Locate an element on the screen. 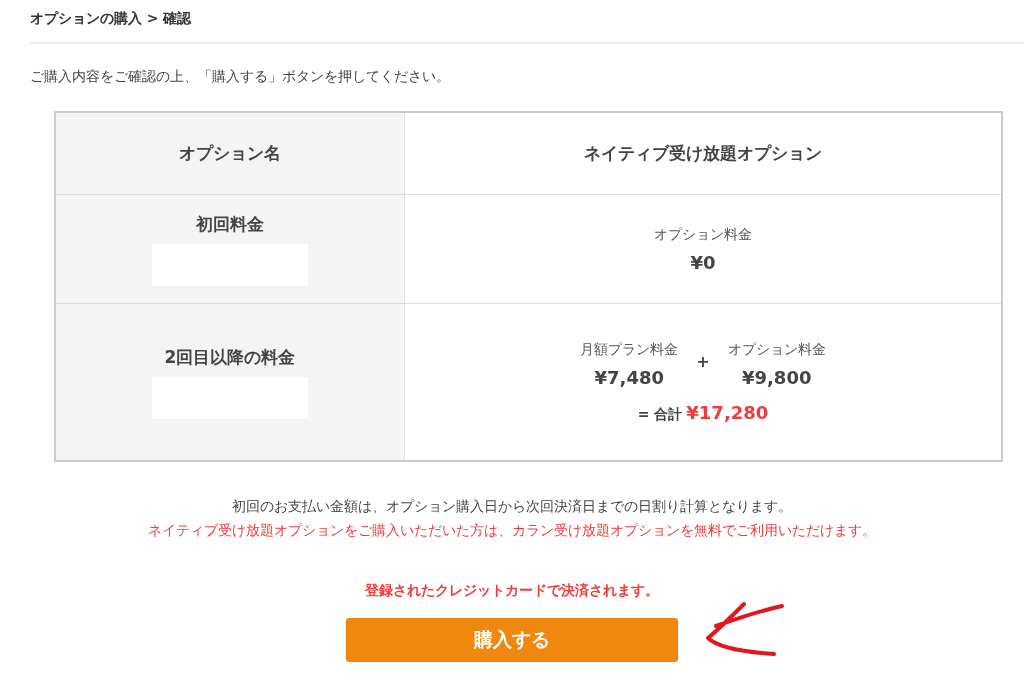 The height and width of the screenshot is (683, 1024). fee-label: 2回目以降の料金 is located at coordinates (230, 357).